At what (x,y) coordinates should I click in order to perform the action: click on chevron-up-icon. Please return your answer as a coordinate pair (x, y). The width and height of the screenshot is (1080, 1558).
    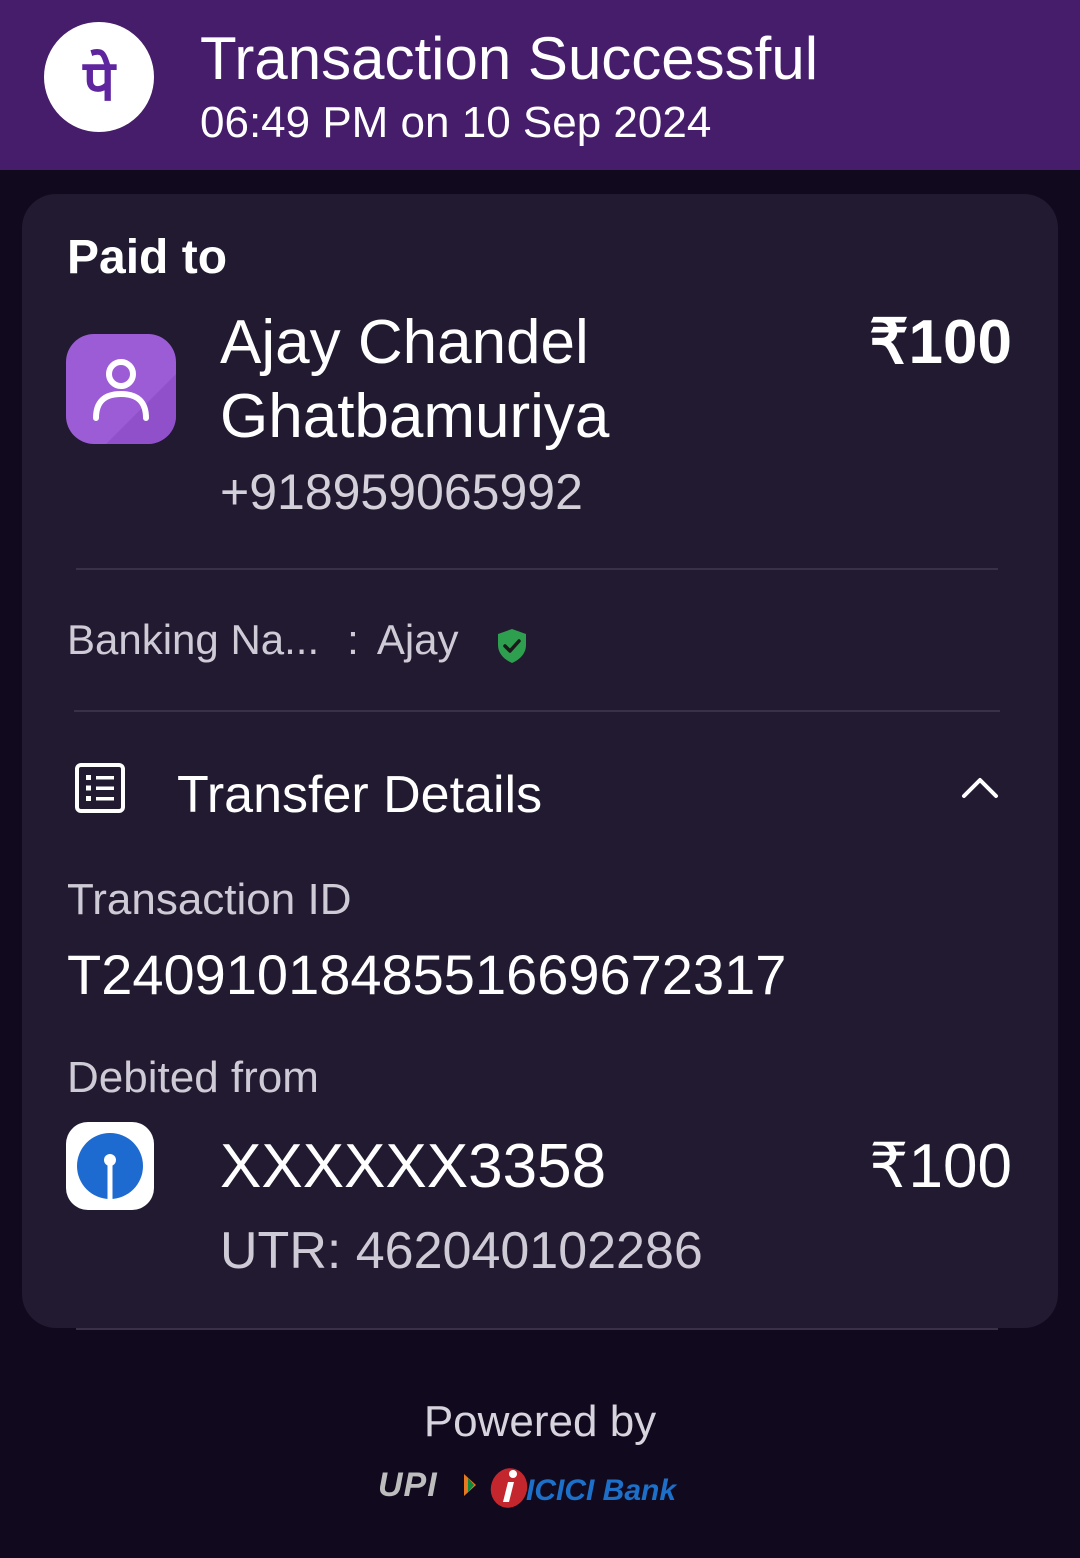
    Looking at the image, I should click on (980, 787).